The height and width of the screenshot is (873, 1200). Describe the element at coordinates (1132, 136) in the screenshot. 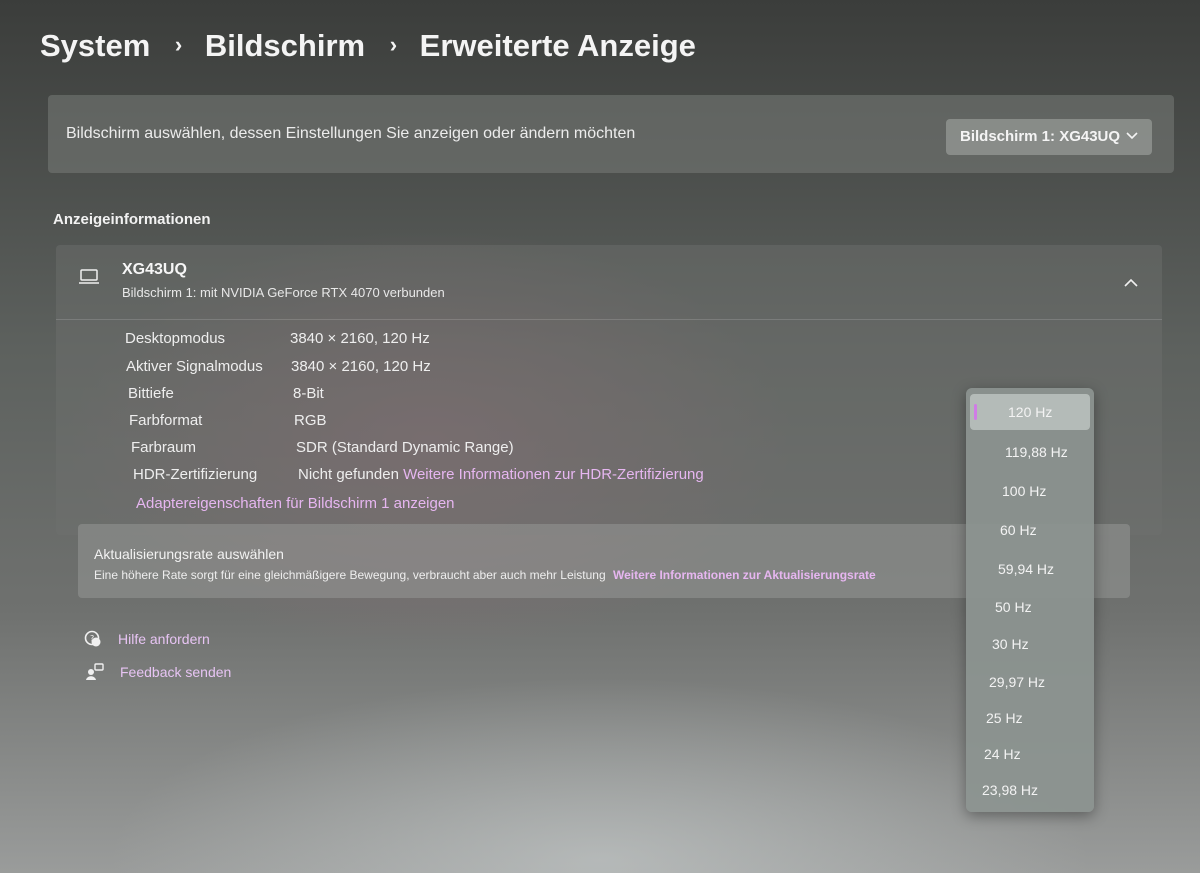

I see `chevron-down-icon` at that location.